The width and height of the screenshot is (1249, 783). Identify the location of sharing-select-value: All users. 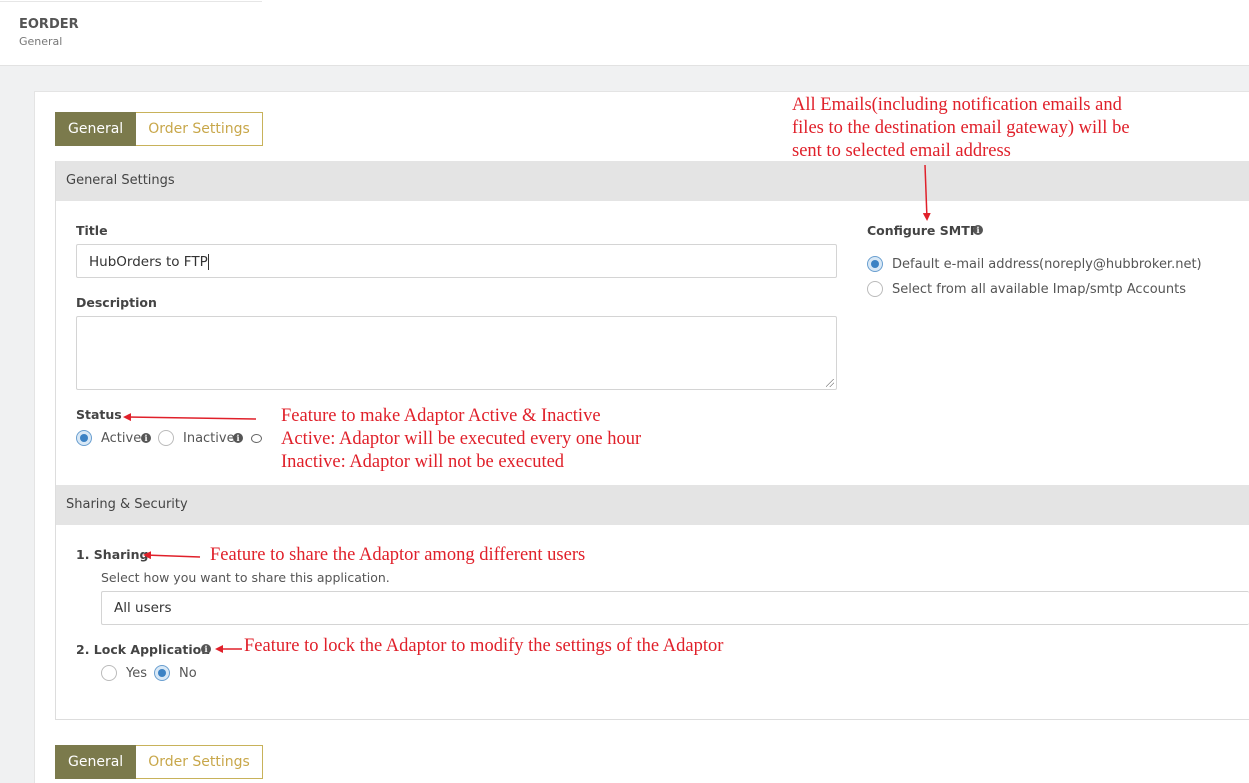
(143, 608).